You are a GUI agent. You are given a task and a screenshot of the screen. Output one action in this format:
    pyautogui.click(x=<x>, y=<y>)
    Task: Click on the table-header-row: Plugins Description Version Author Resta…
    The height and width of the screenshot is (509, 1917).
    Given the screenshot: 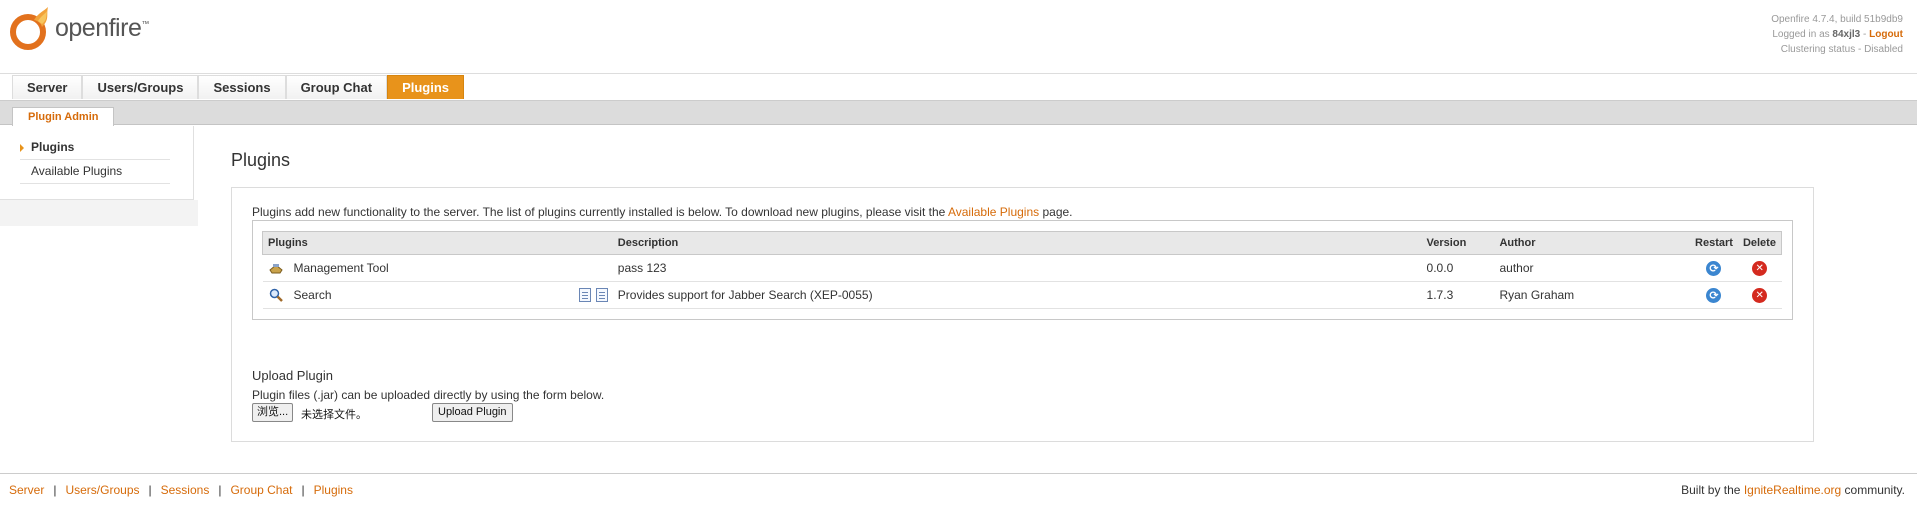 What is the action you would take?
    pyautogui.click(x=1021, y=243)
    